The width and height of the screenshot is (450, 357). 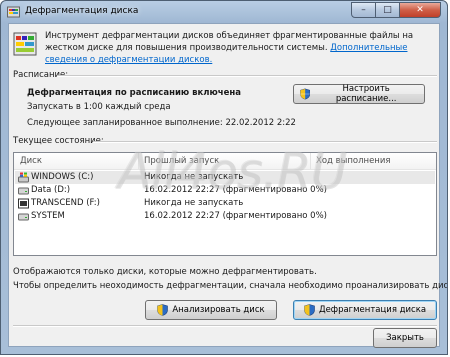 I want to click on defrag-app-icon, so click(x=13, y=12).